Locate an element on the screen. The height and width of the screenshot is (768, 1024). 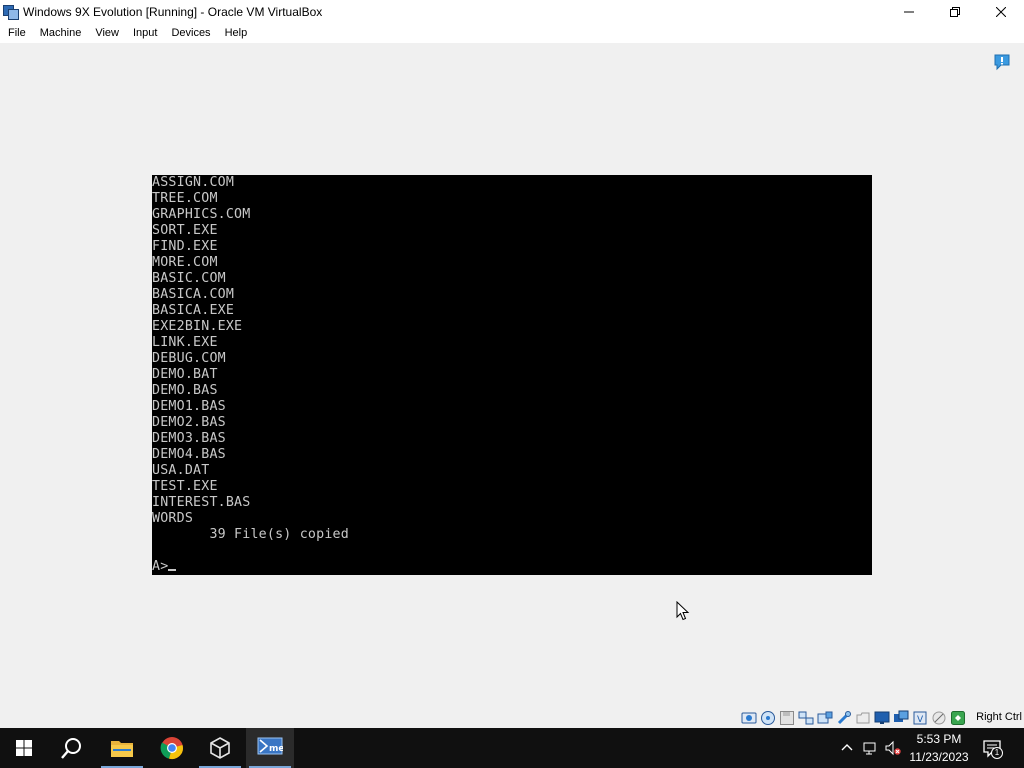
console-line: BASIC.COM is located at coordinates (189, 278).